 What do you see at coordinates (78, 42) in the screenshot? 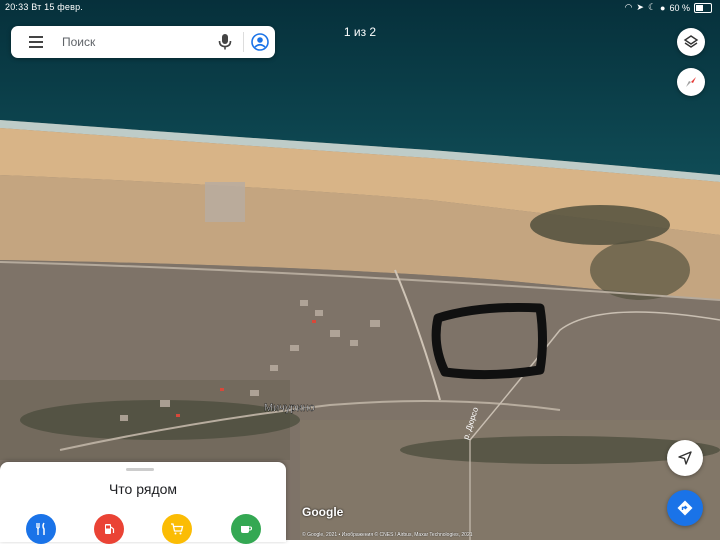
I see `search-input: Поиск` at bounding box center [78, 42].